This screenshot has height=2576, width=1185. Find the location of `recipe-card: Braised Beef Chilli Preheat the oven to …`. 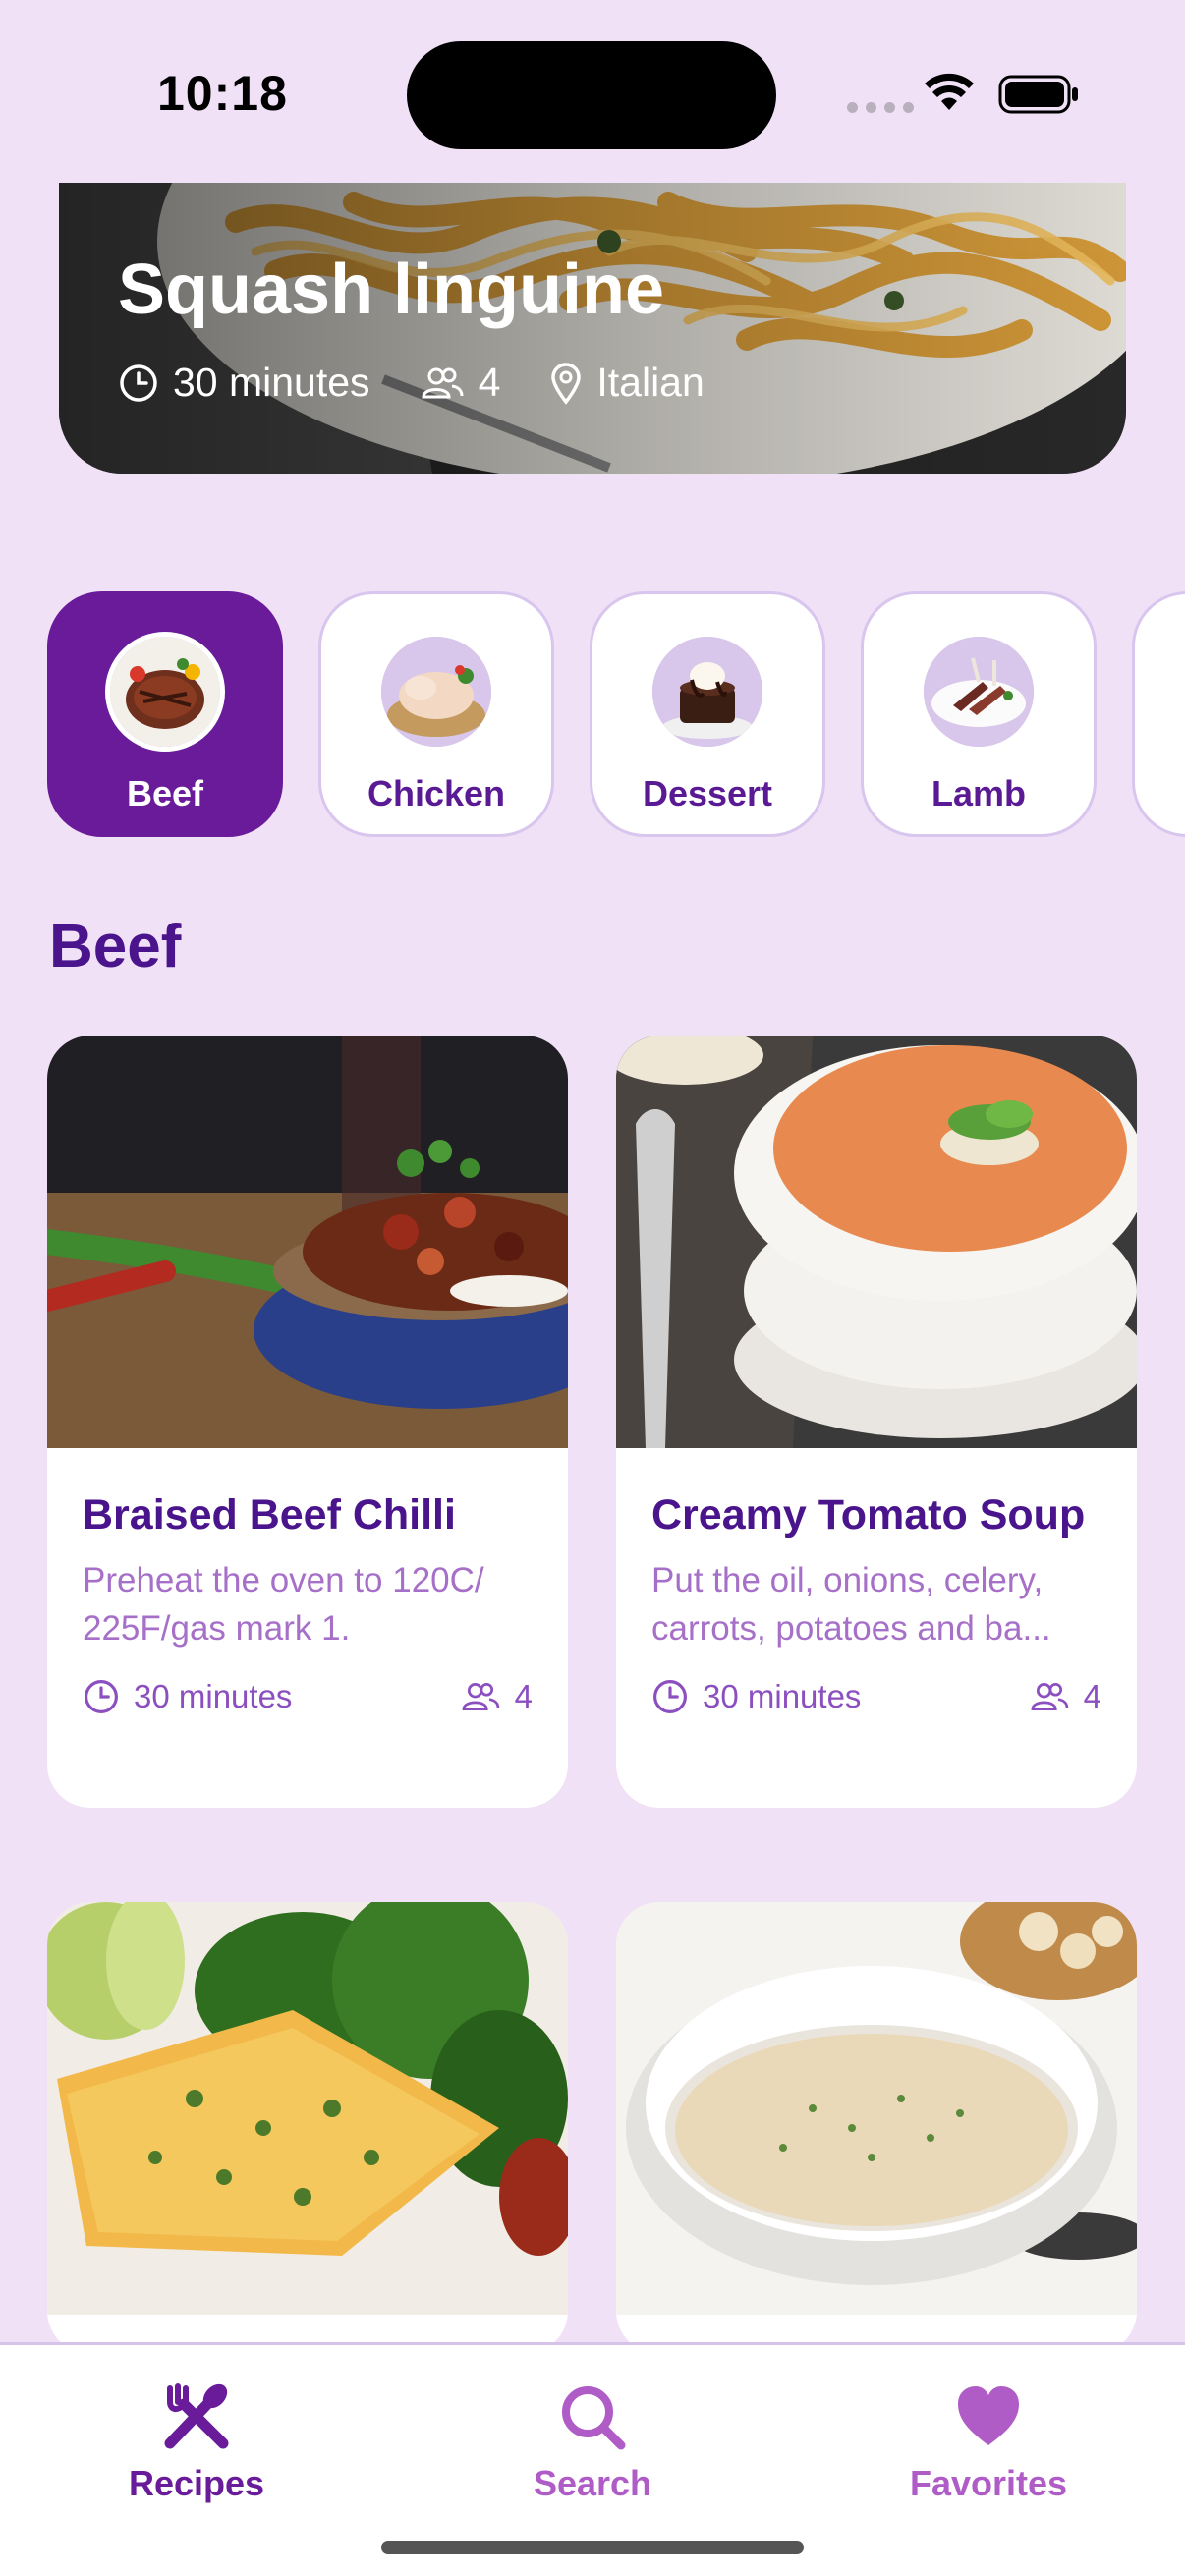

recipe-card: Braised Beef Chilli Preheat the oven to … is located at coordinates (308, 1422).